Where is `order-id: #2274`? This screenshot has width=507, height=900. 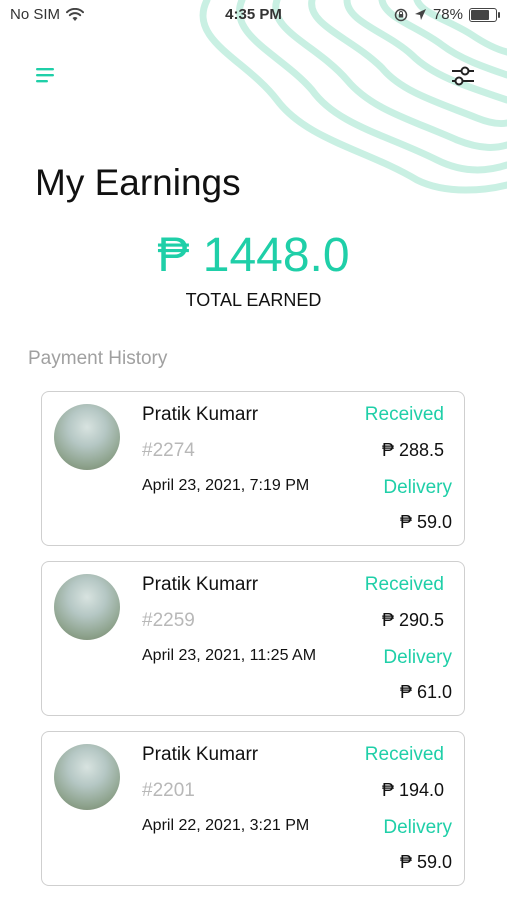
order-id: #2274 is located at coordinates (168, 450).